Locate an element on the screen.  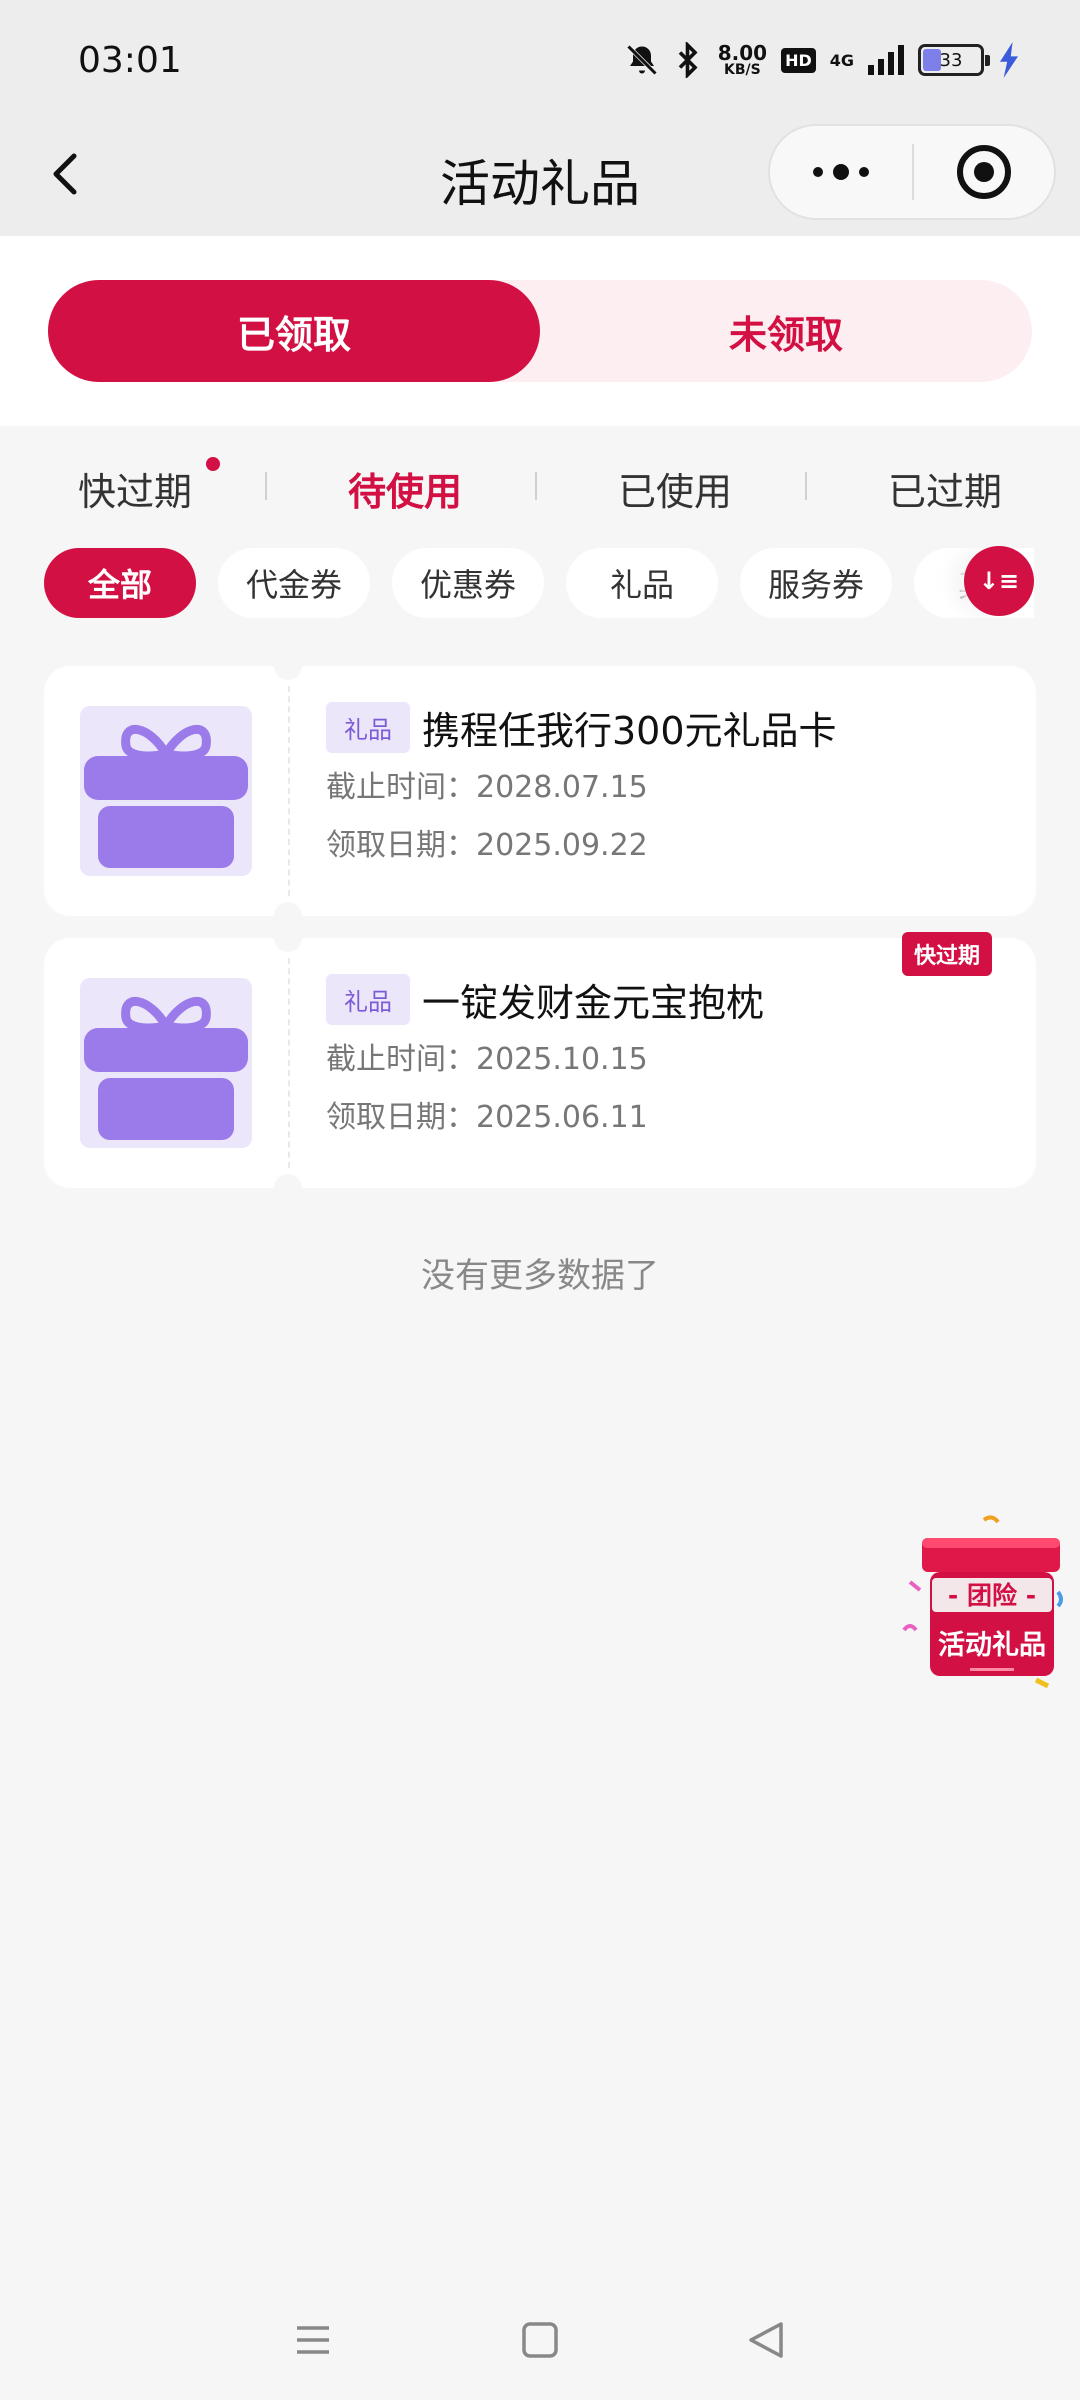
home-square-icon is located at coordinates (540, 2340).